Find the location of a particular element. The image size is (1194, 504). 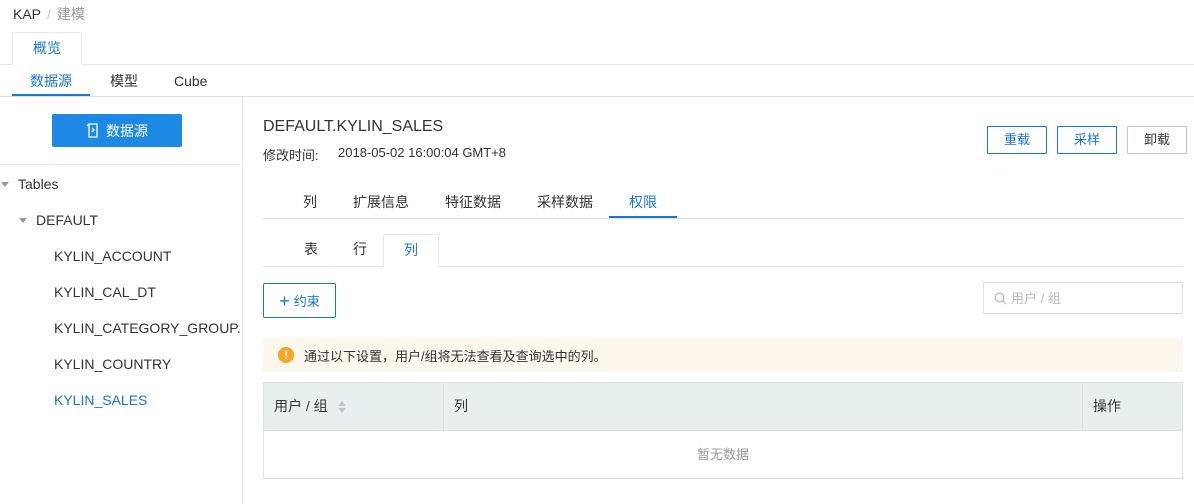

breadcrumb-root: KAP is located at coordinates (27, 14).